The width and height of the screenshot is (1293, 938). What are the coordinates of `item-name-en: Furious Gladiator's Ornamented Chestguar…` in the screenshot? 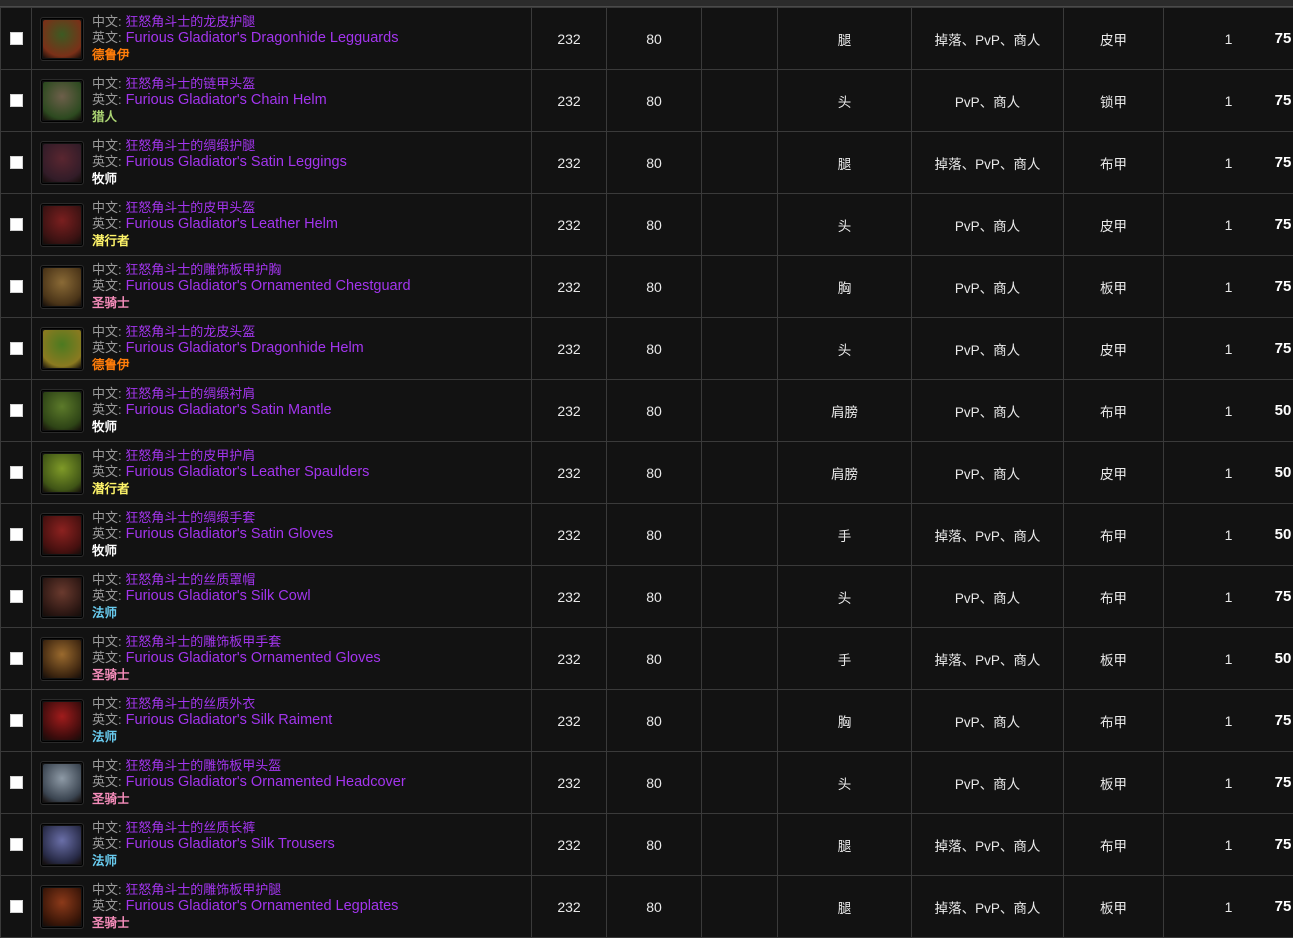 It's located at (266, 286).